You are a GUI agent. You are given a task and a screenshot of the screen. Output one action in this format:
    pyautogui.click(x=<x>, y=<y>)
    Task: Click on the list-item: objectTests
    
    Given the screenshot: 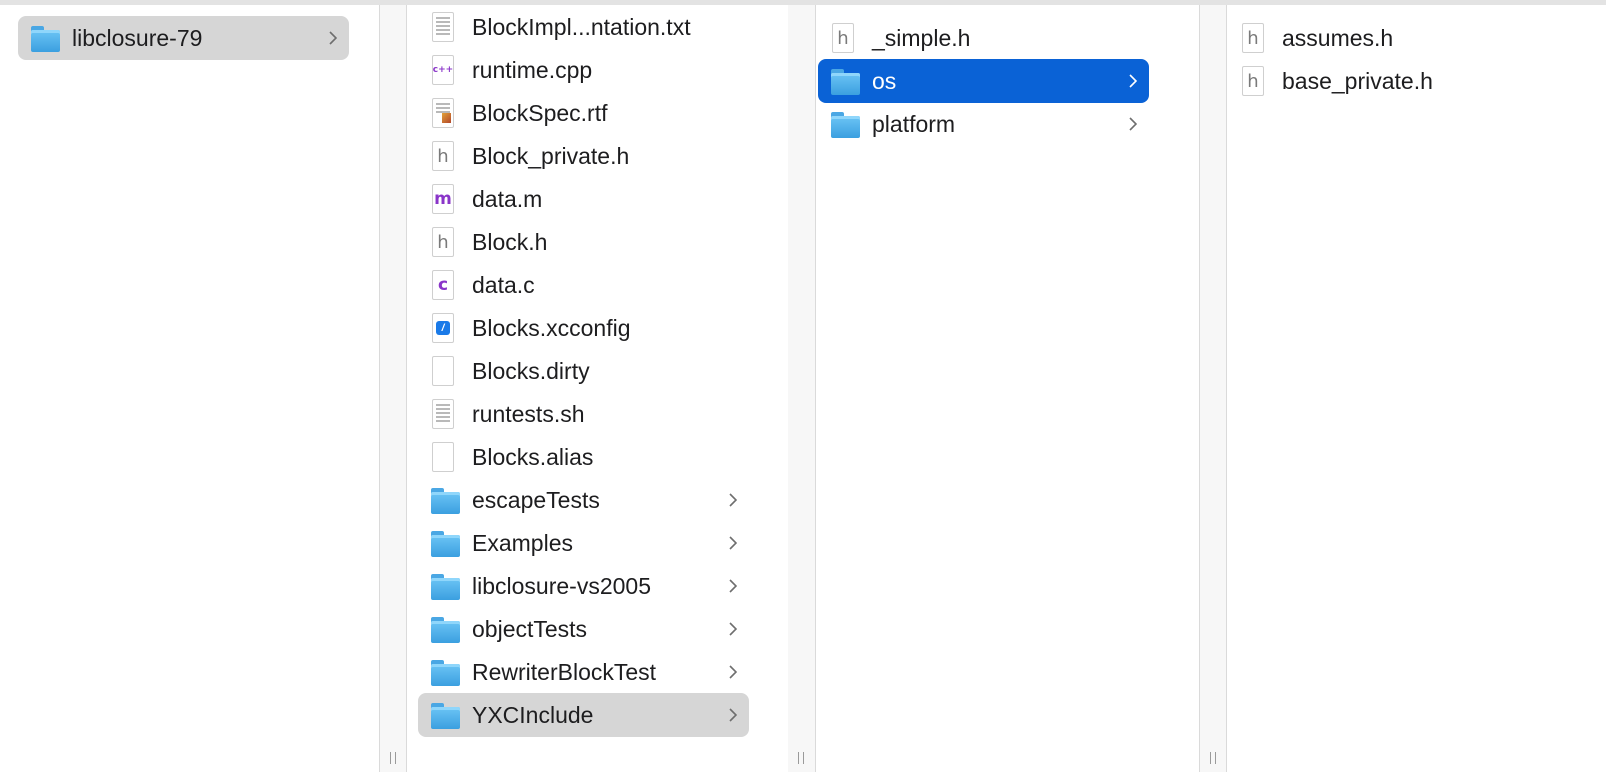 What is the action you would take?
    pyautogui.click(x=583, y=629)
    